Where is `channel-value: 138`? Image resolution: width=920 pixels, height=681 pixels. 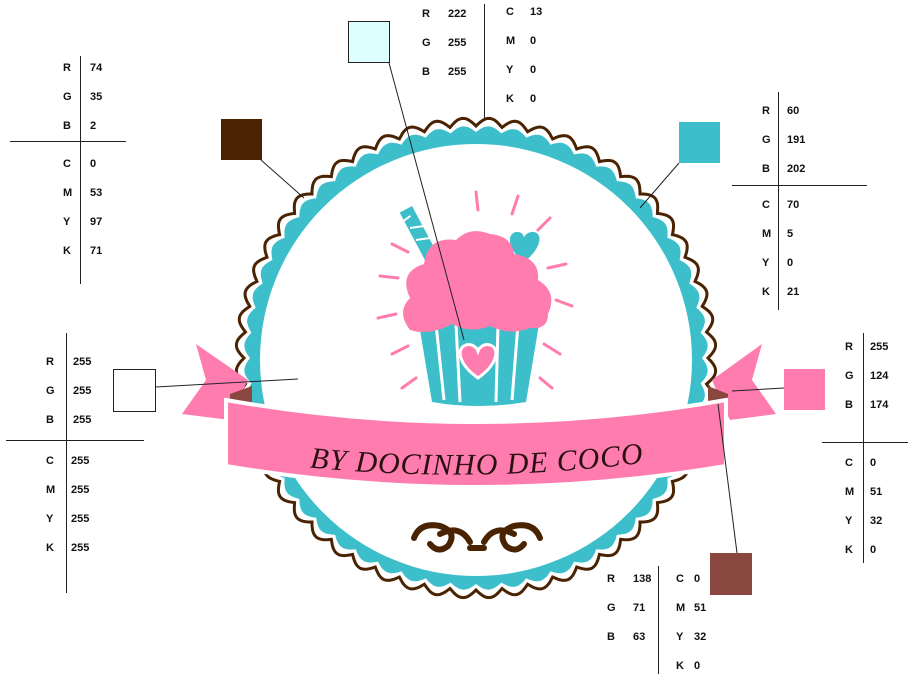 channel-value: 138 is located at coordinates (642, 579).